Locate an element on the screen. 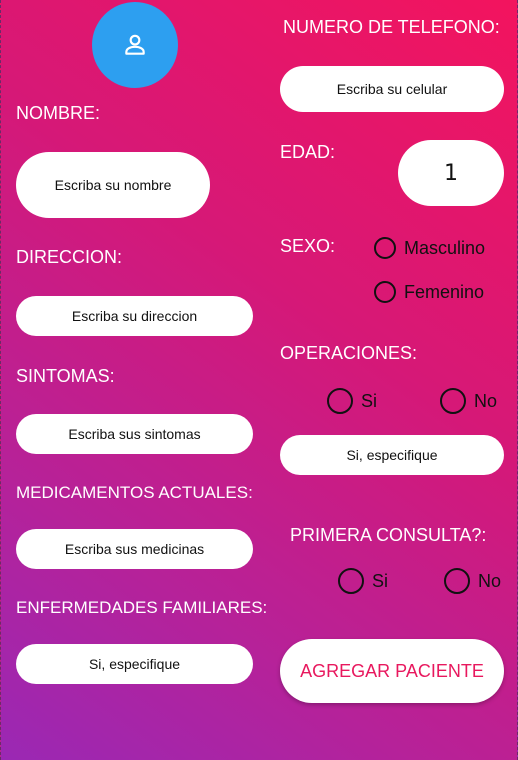 The width and height of the screenshot is (518, 760). sintomas-label: SINTOMAS: is located at coordinates (65, 376).